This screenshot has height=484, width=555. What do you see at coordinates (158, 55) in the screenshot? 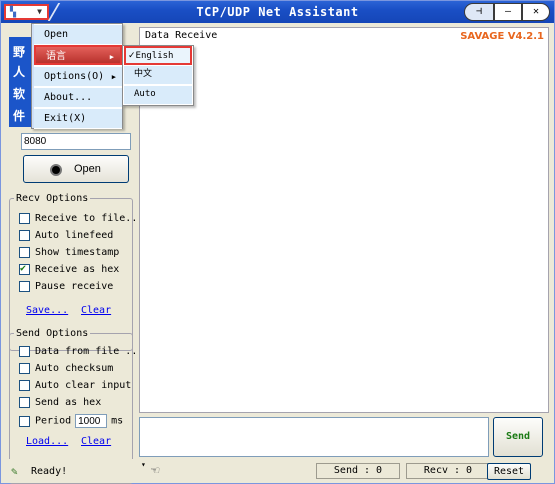
I see `language-english: ✓English` at bounding box center [158, 55].